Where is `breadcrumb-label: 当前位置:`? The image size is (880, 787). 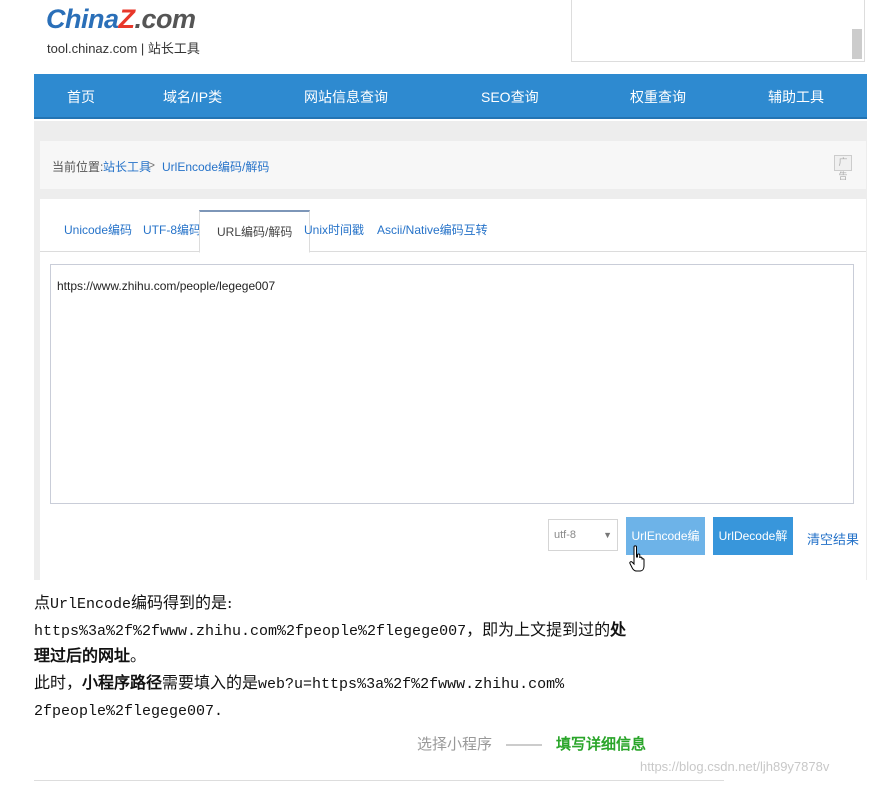 breadcrumb-label: 当前位置: is located at coordinates (78, 167).